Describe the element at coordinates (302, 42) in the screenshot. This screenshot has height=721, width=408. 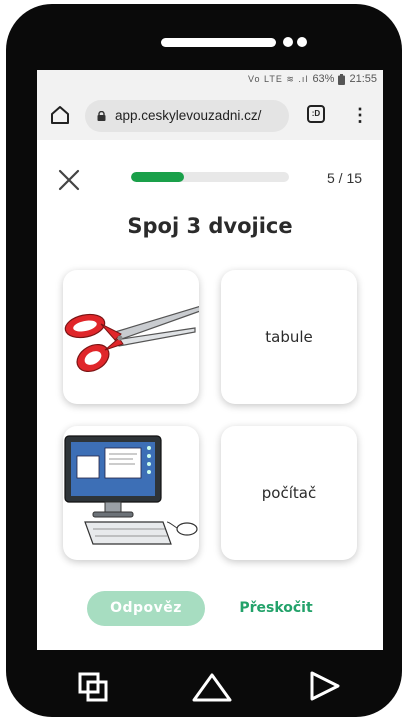
I see `phone-sensor` at that location.